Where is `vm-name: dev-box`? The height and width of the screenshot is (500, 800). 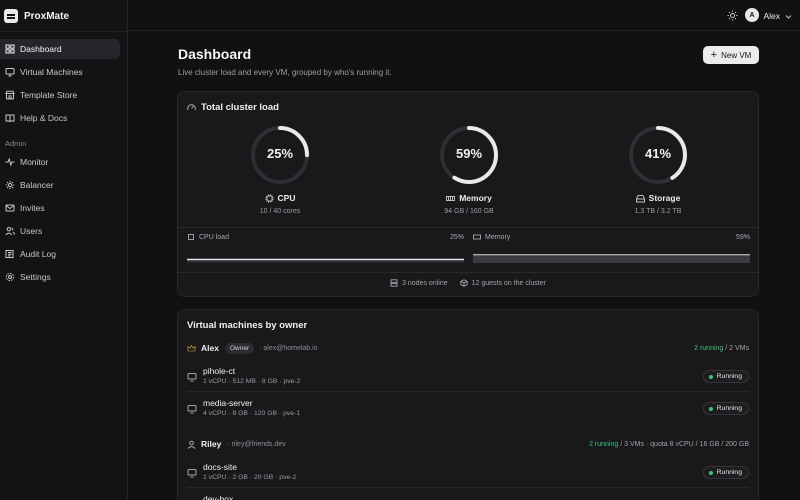
vm-name: dev-box is located at coordinates (218, 497).